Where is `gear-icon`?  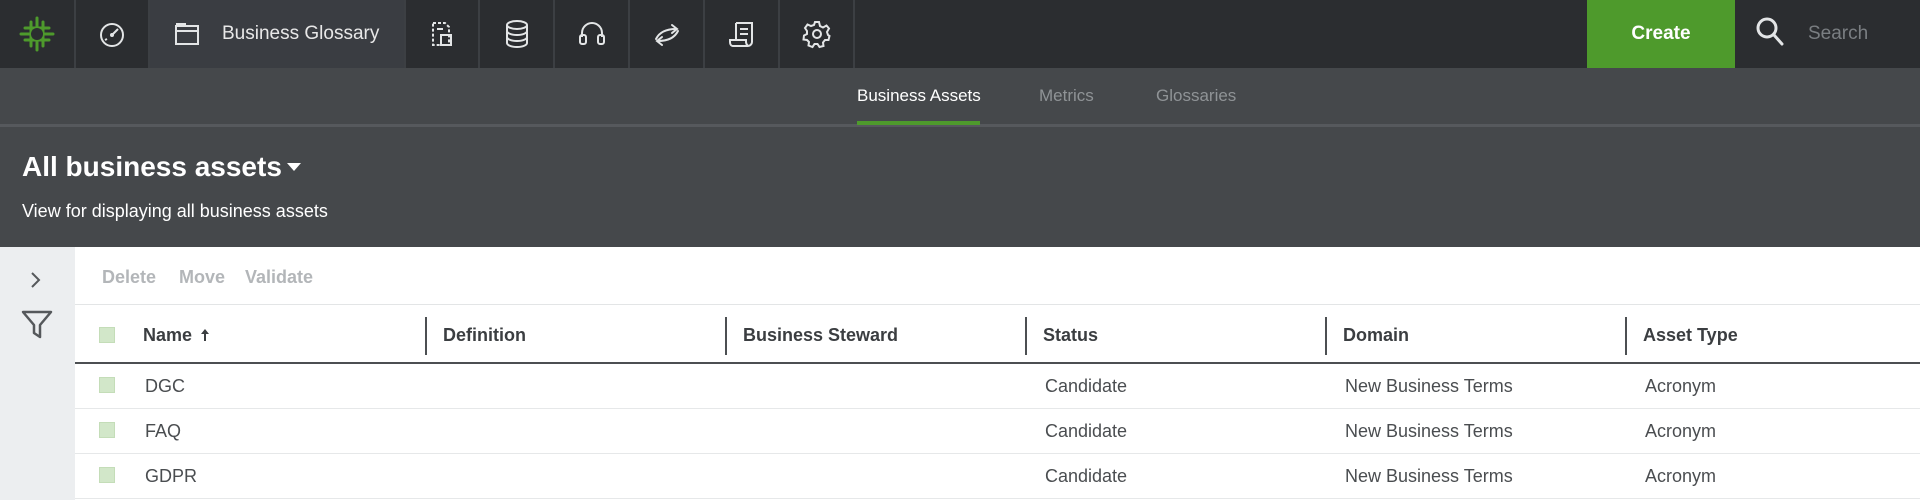
gear-icon is located at coordinates (816, 35).